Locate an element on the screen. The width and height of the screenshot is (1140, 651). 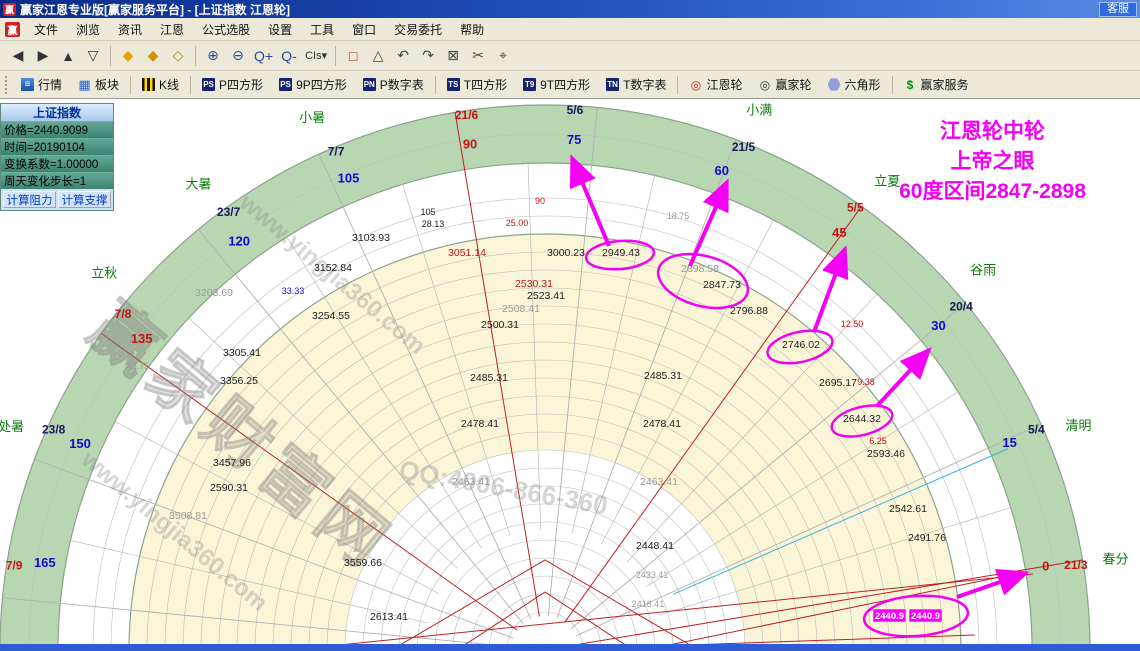
delete-tool-button: ⊠ is located at coordinates (453, 56).